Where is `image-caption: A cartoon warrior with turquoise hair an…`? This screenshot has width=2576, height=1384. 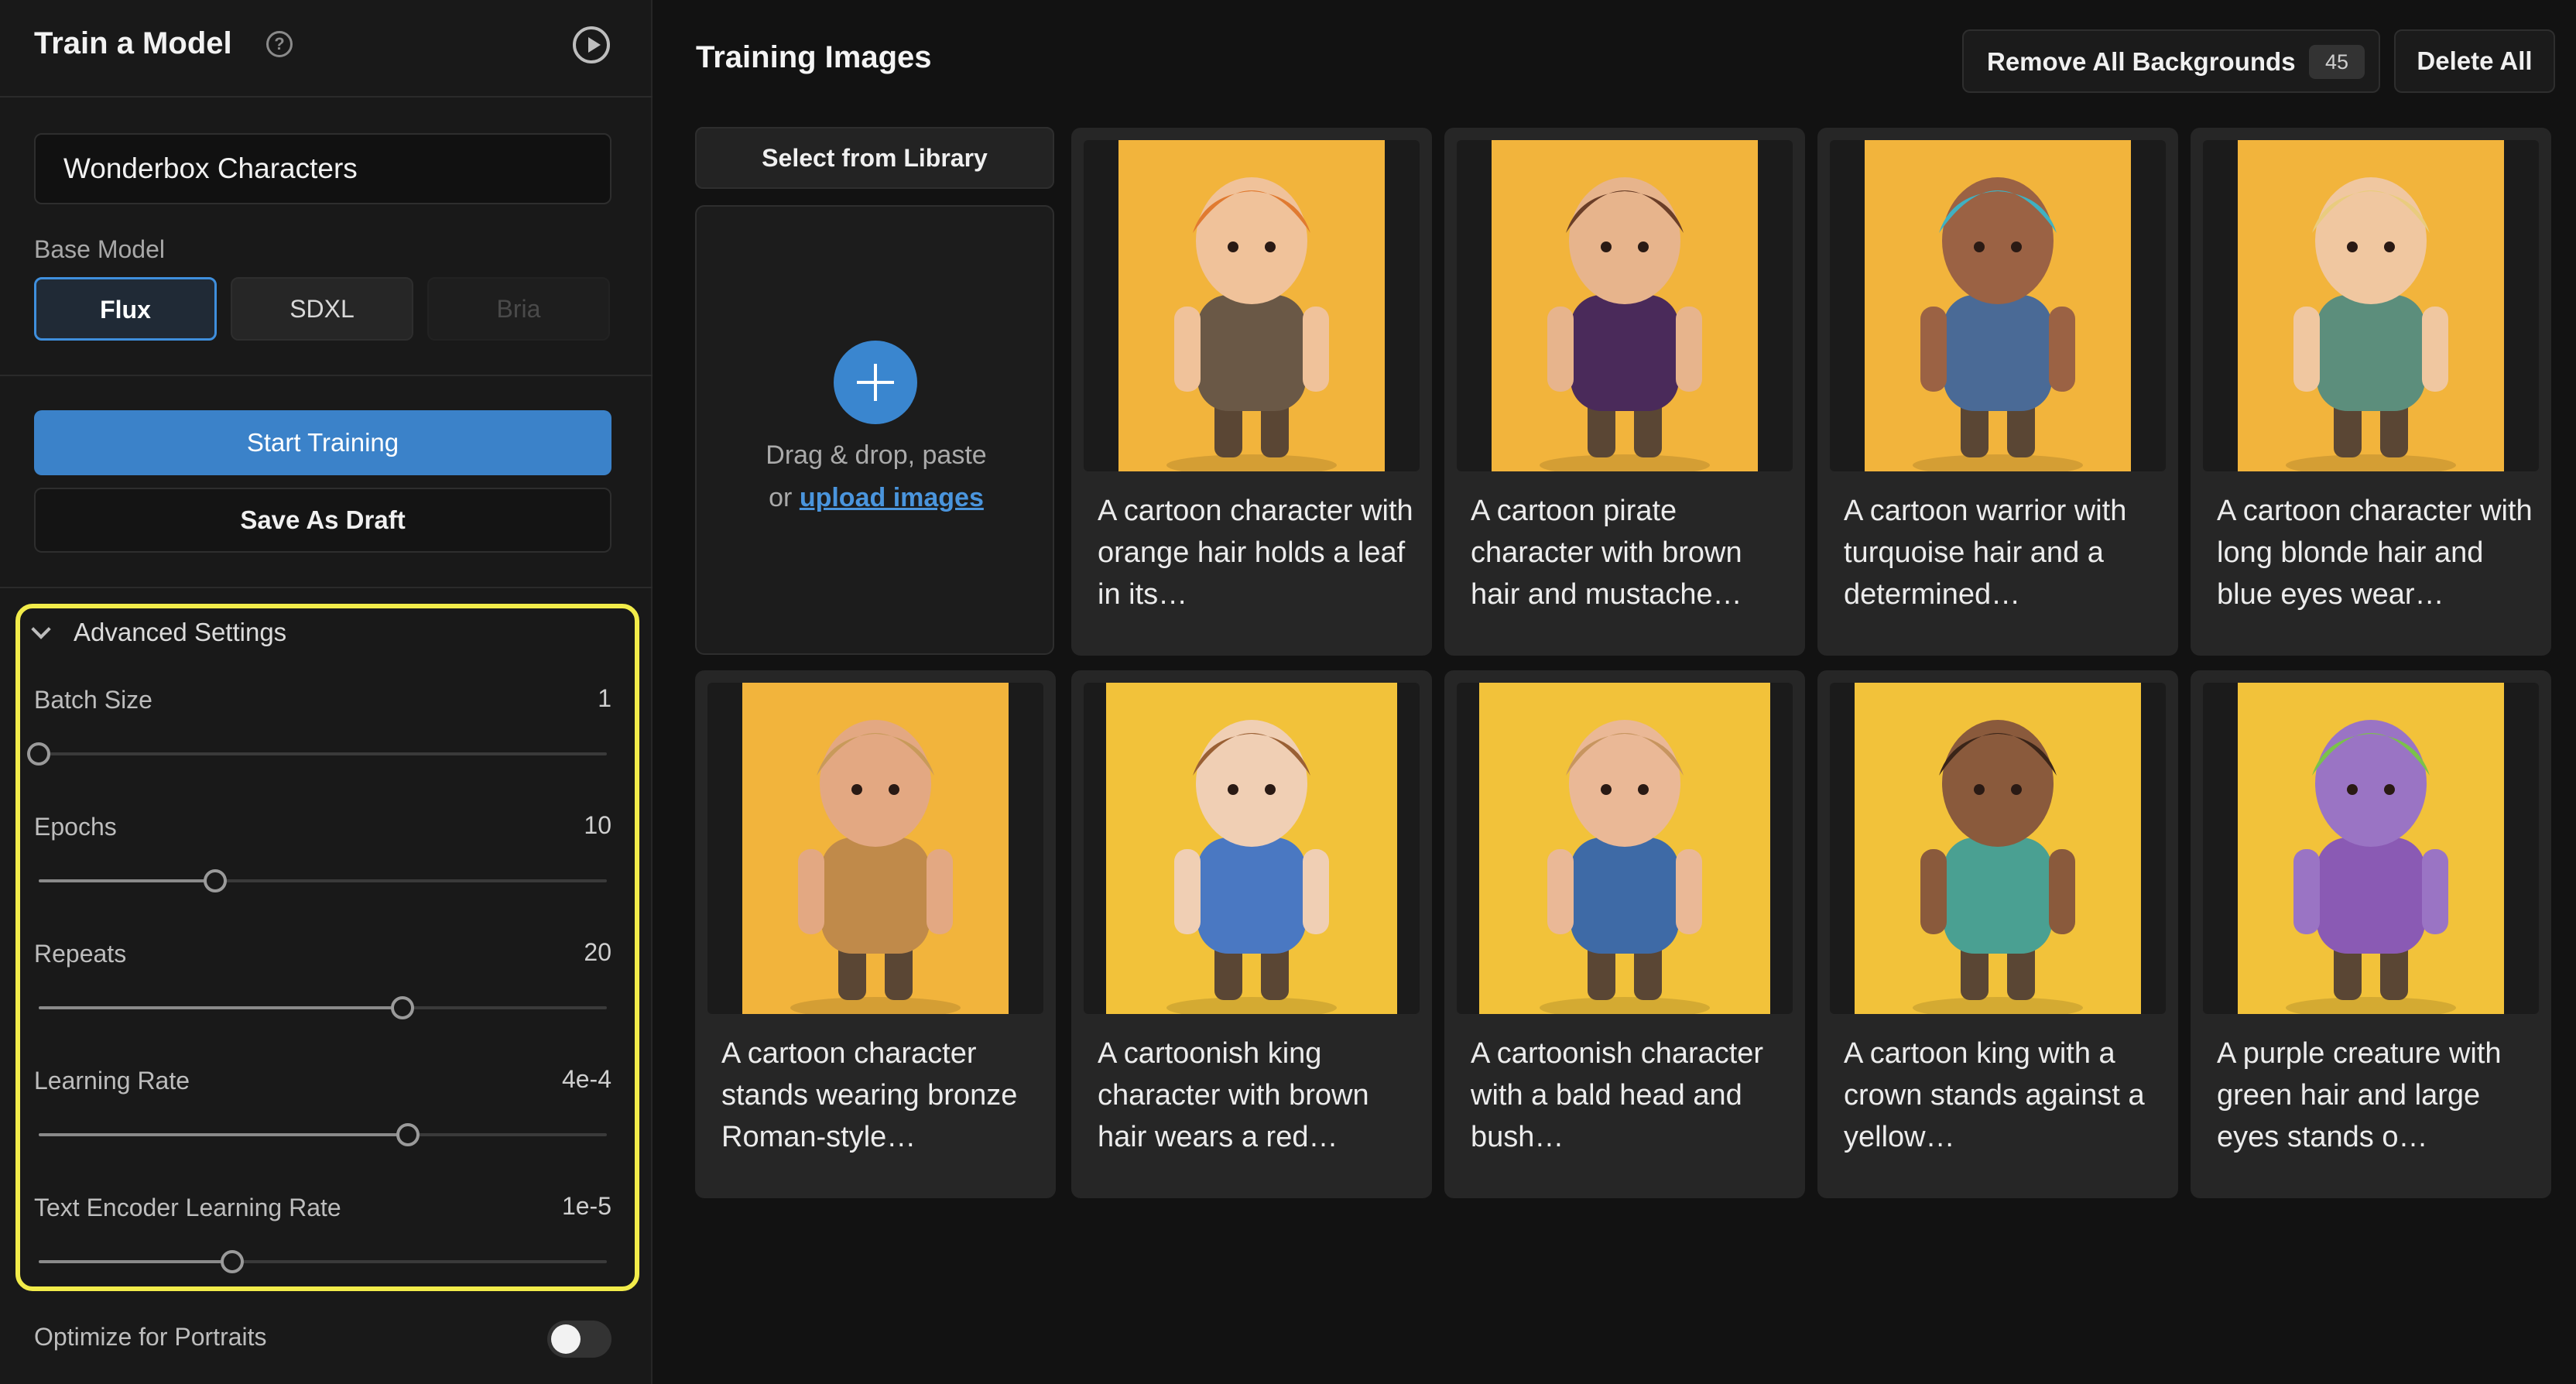
image-caption: A cartoon warrior with turquoise hair an… is located at coordinates (1985, 553).